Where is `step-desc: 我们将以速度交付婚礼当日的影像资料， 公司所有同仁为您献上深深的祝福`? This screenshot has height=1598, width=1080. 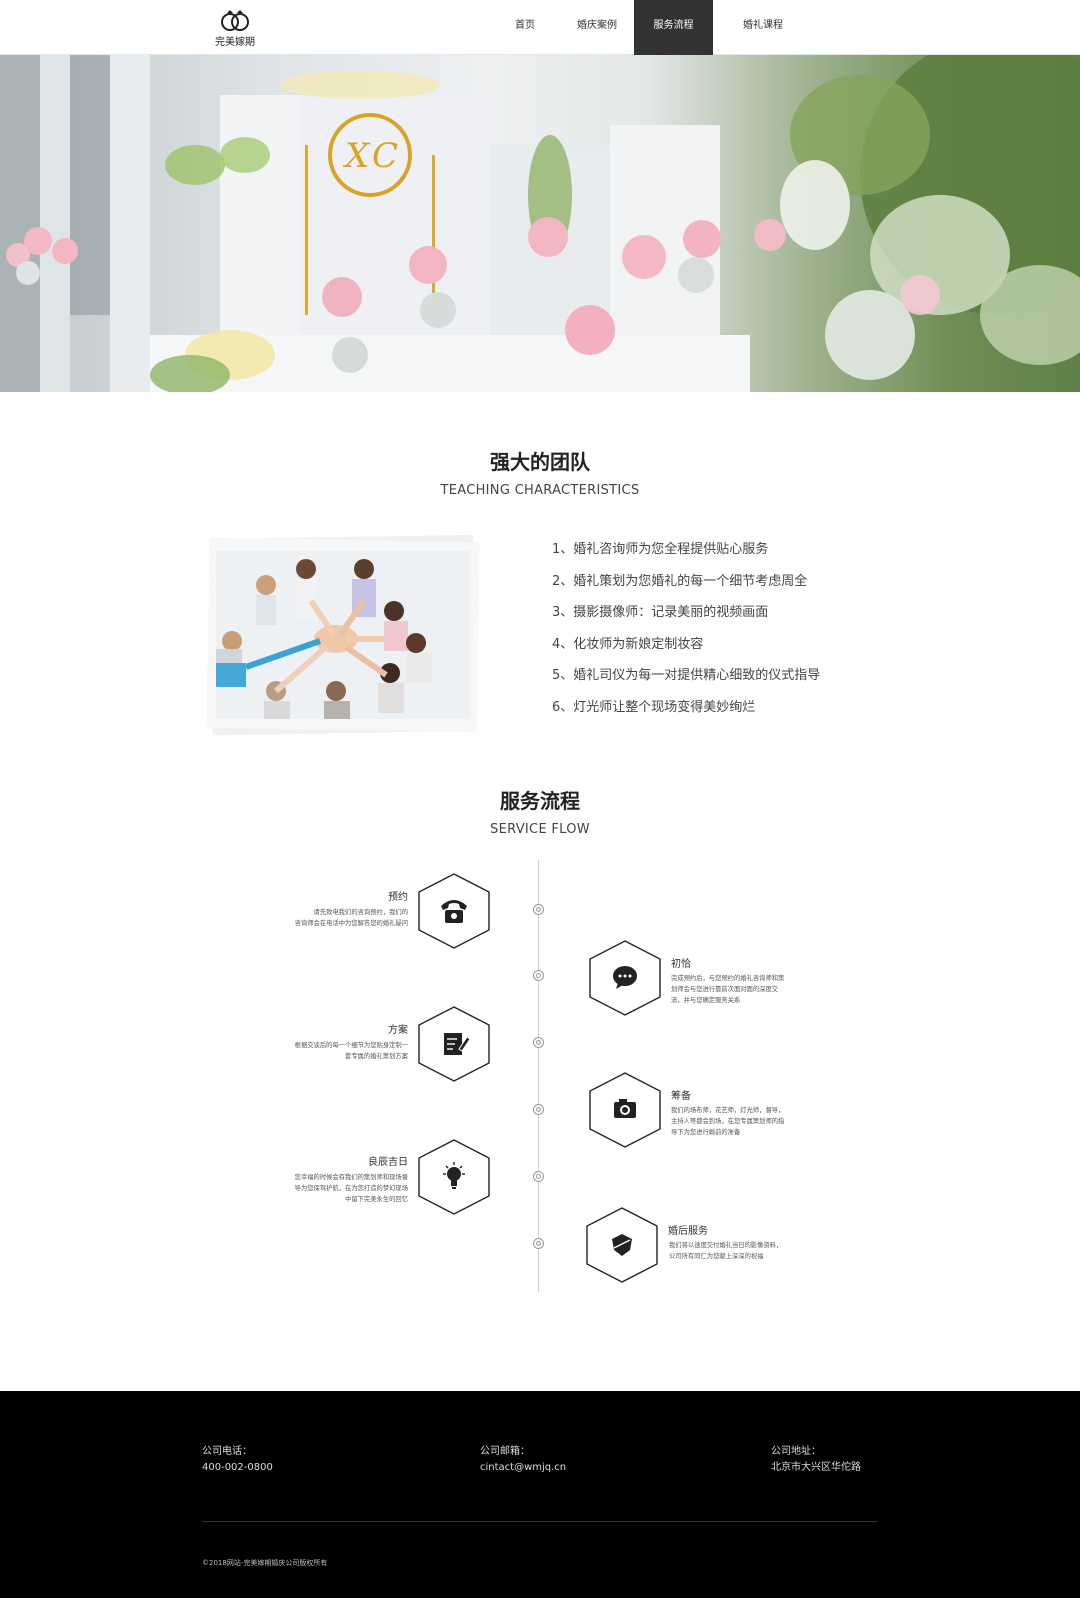
step-desc: 我们将以速度交付婚礼当日的影像资料， 公司所有同仁为您献上深深的祝福 is located at coordinates (726, 1251).